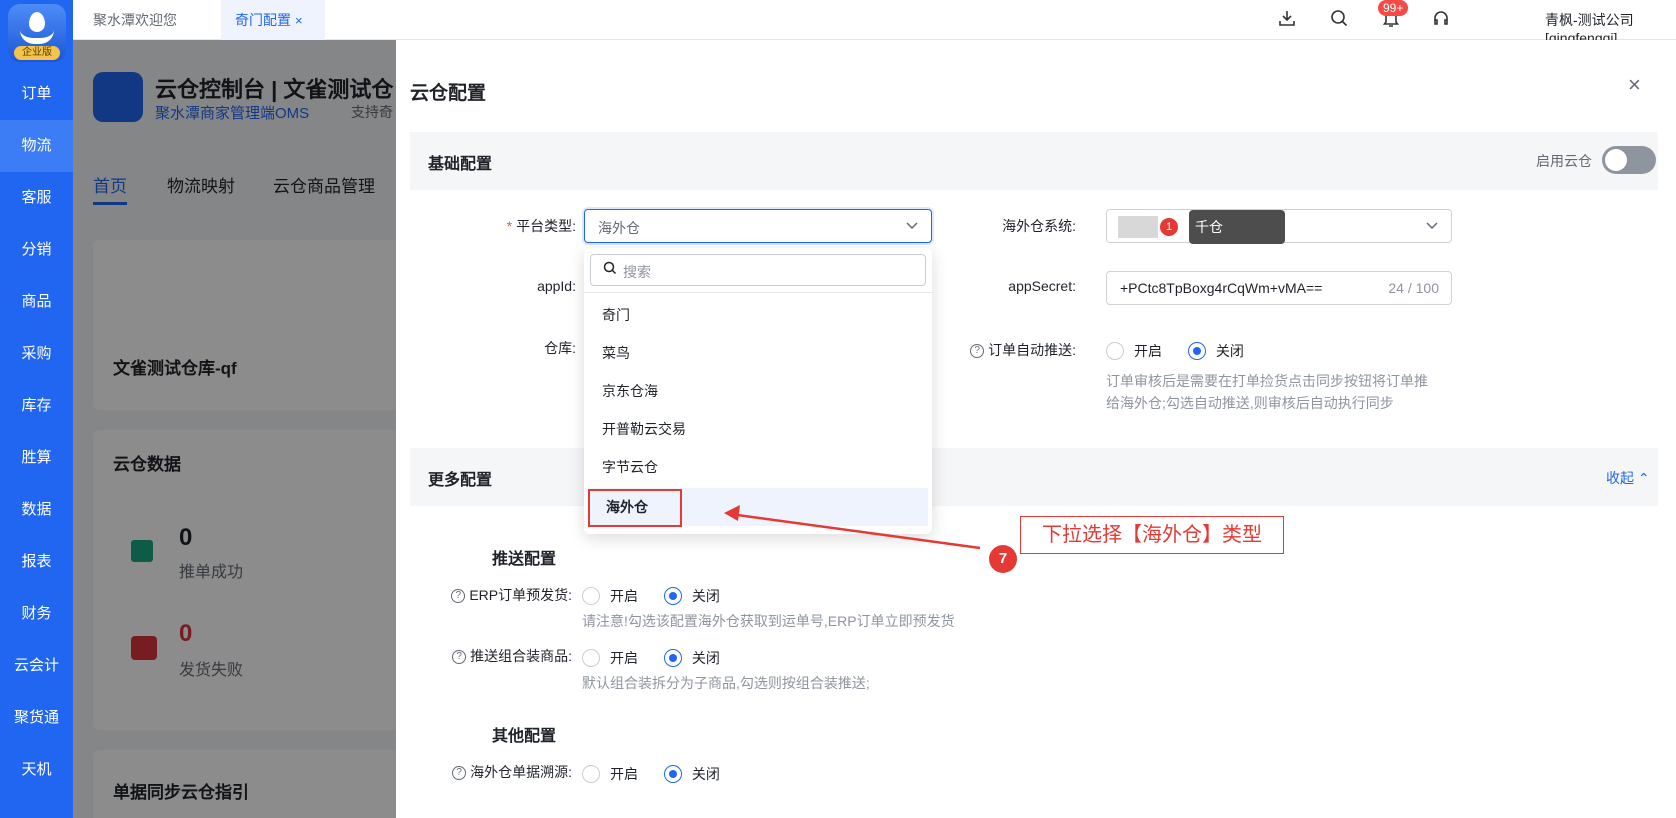 The height and width of the screenshot is (818, 1676). Describe the element at coordinates (1152, 535) in the screenshot. I see `annotation-text: 下拉选择【海外仓】类型` at that location.